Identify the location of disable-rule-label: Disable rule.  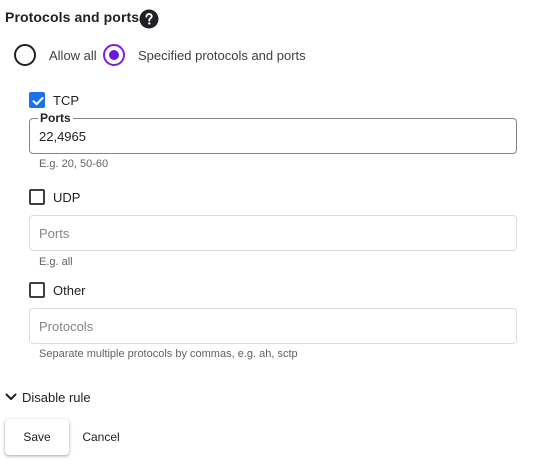
(56, 397).